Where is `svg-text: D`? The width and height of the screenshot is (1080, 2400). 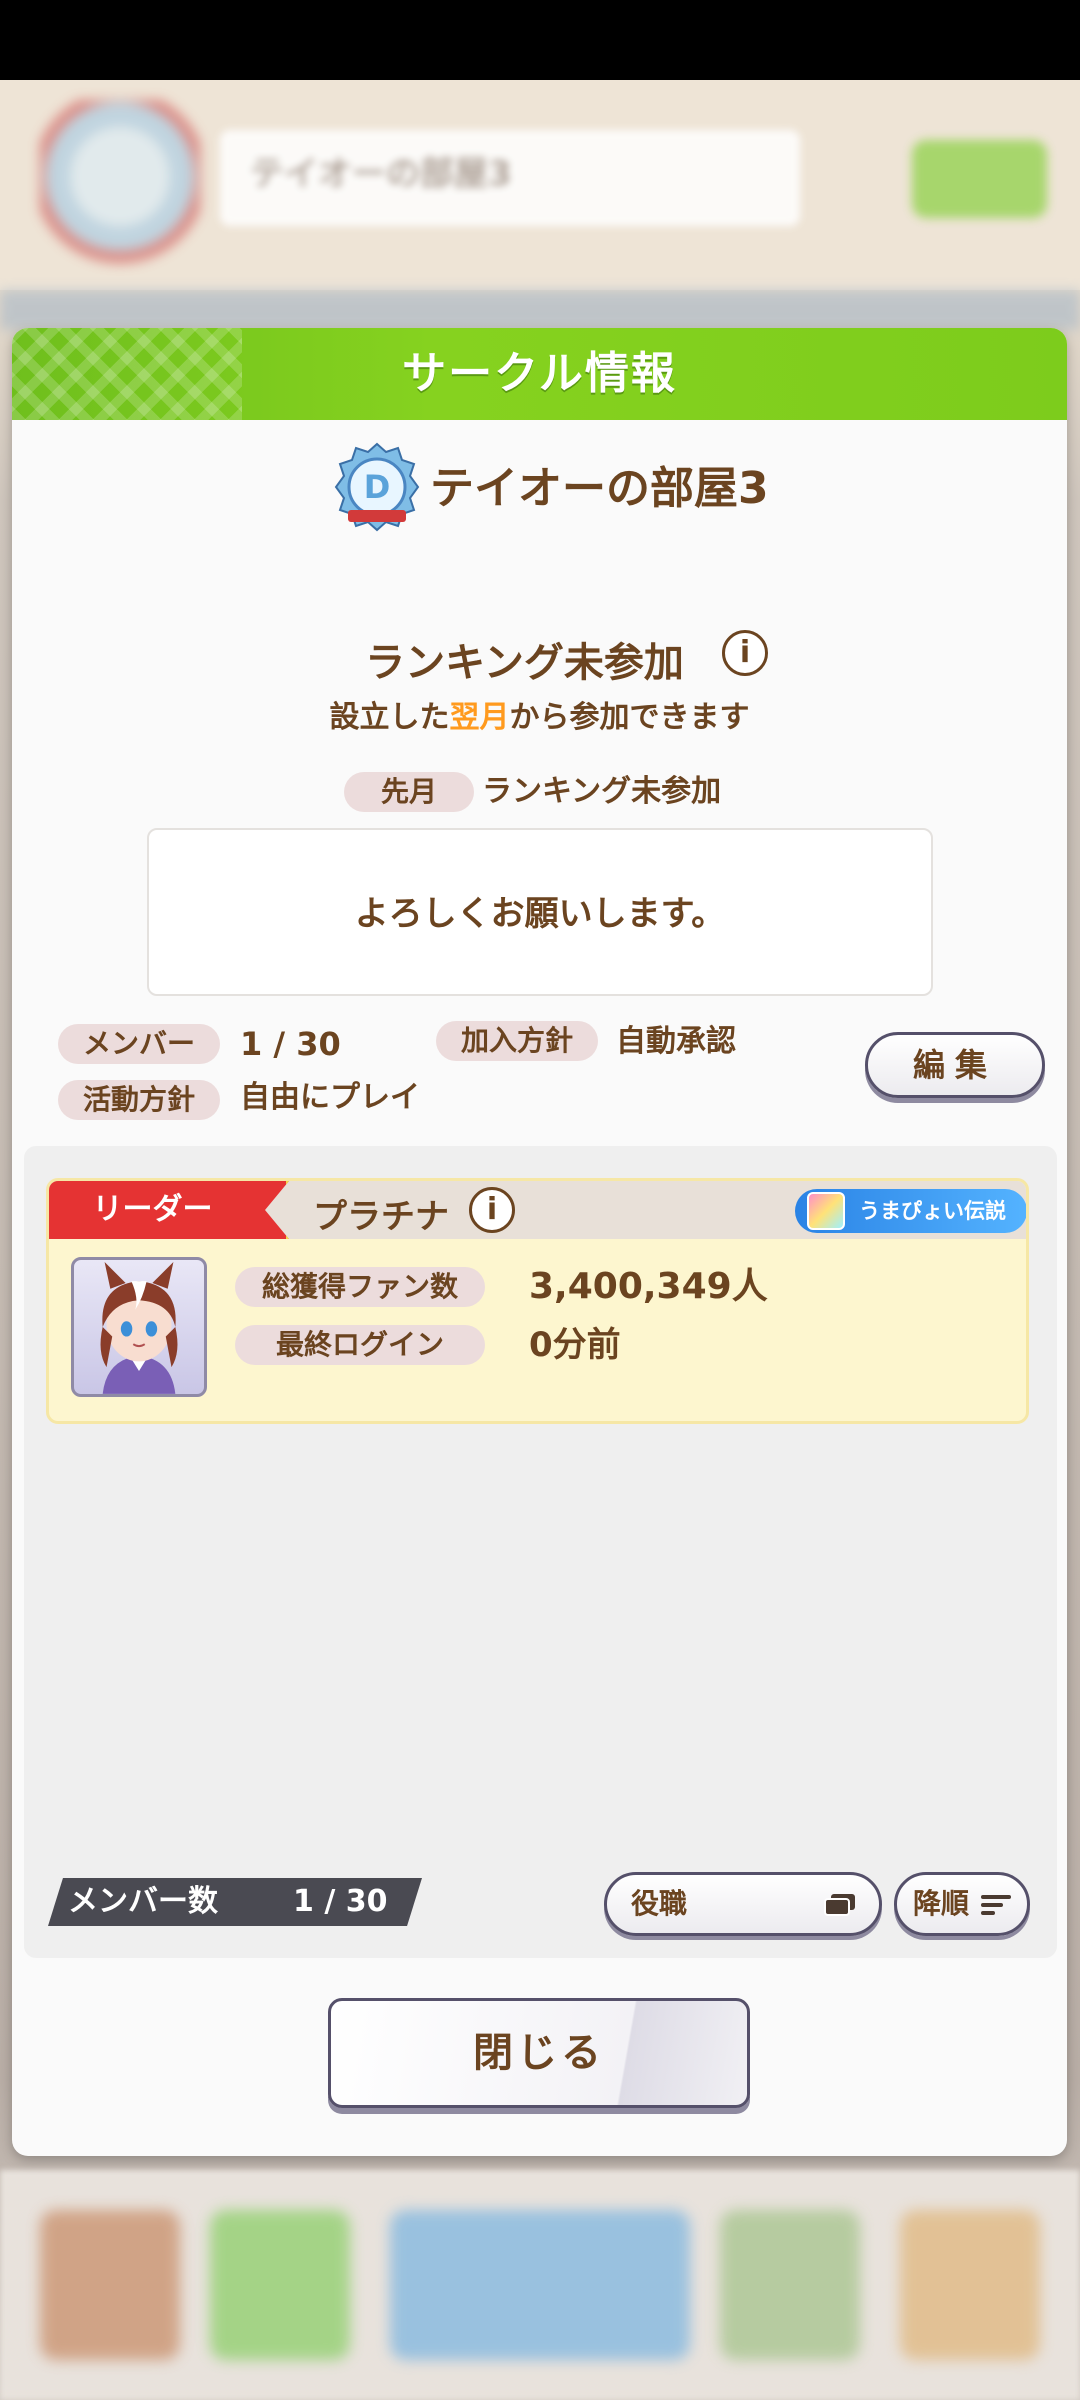
svg-text: D is located at coordinates (377, 487).